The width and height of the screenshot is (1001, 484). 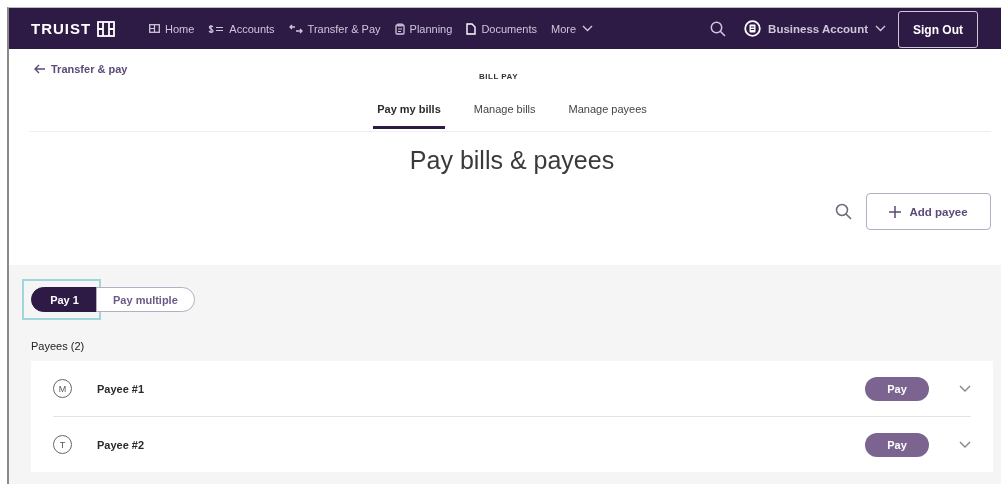 I want to click on account-icon, so click(x=753, y=28).